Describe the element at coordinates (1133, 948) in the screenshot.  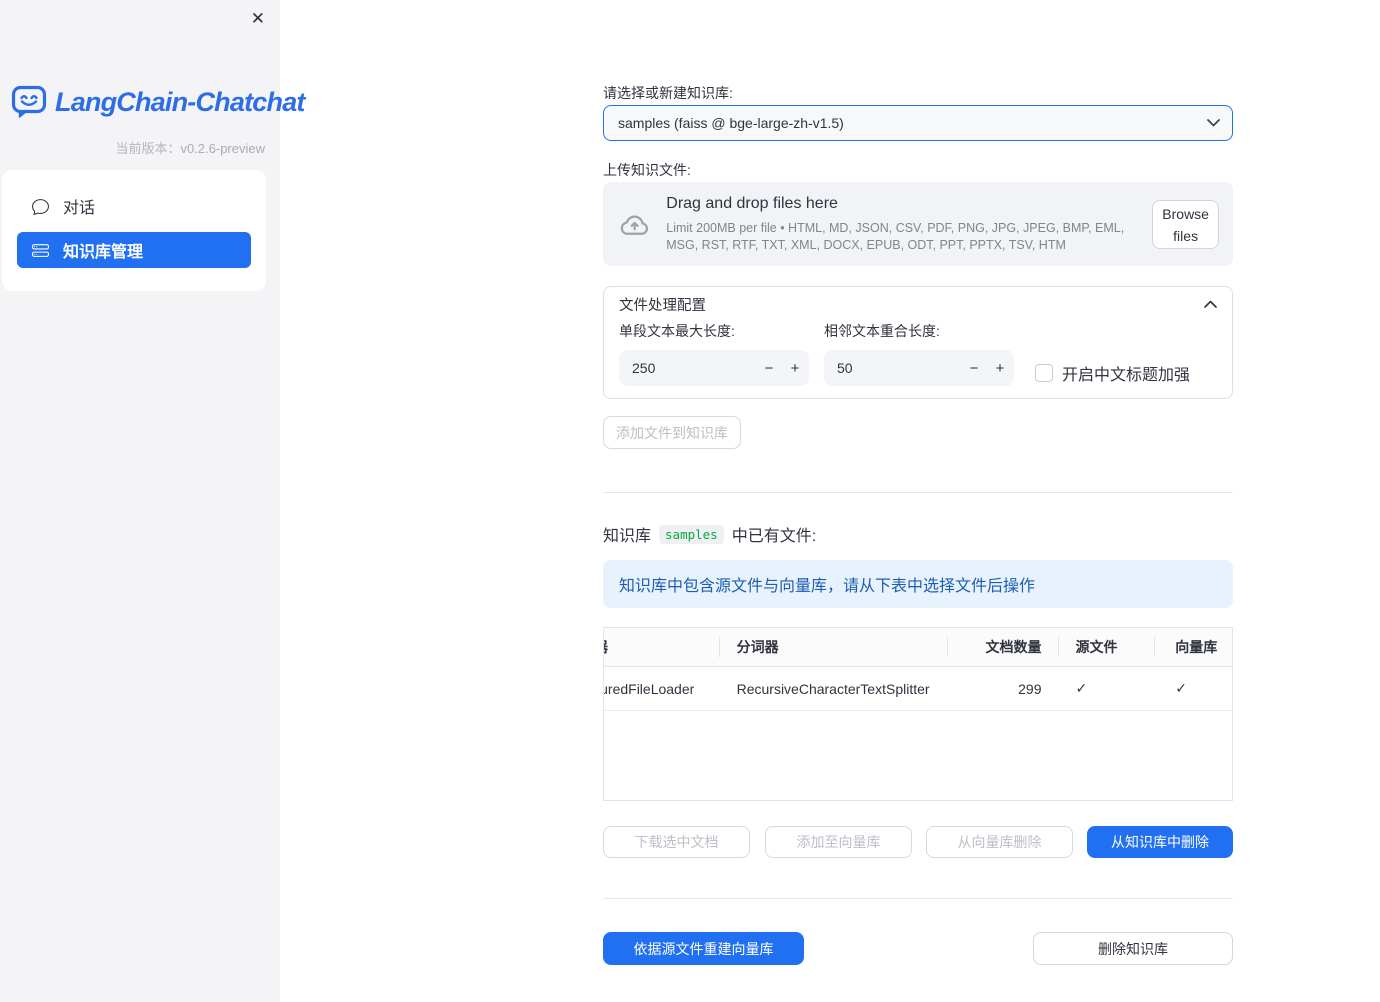
I see `delete-kb-button: 删除知识库` at that location.